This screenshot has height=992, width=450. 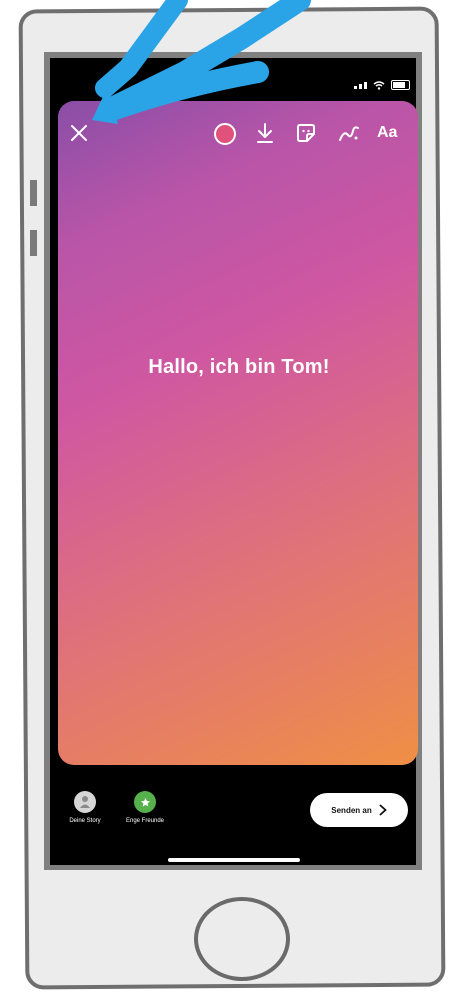 What do you see at coordinates (400, 85) in the screenshot?
I see `battery-icon` at bounding box center [400, 85].